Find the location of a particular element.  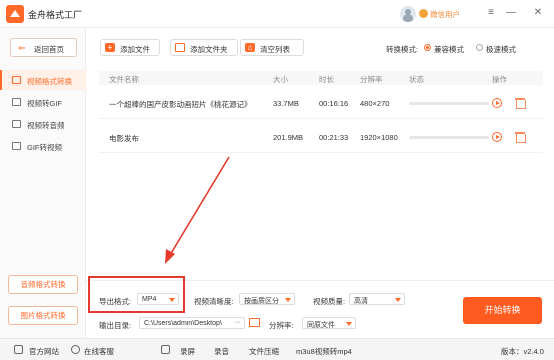

record-screen-link: 录屏 is located at coordinates (187, 351).